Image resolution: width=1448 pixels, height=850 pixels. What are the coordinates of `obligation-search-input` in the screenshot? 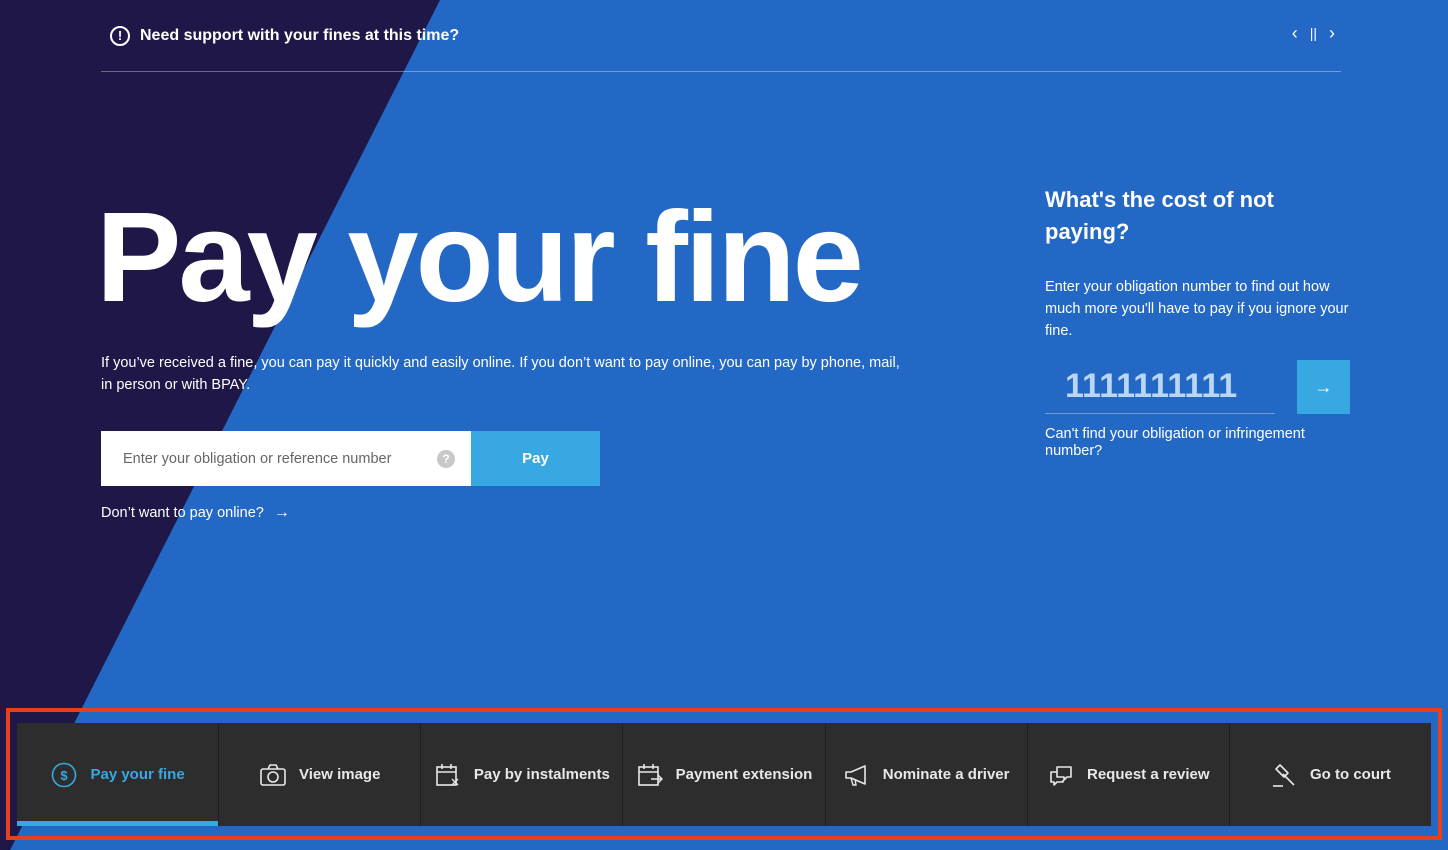 It's located at (280, 458).